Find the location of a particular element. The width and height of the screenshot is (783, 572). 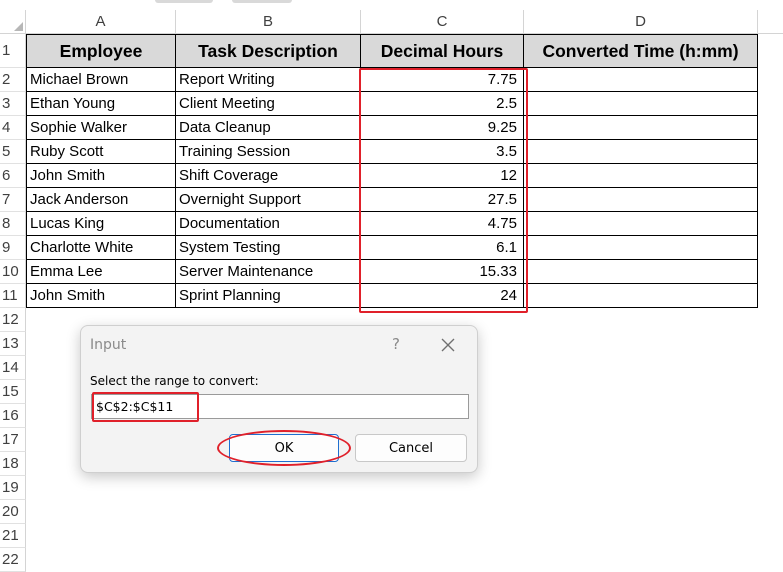

column-header-a: A is located at coordinates (101, 22).